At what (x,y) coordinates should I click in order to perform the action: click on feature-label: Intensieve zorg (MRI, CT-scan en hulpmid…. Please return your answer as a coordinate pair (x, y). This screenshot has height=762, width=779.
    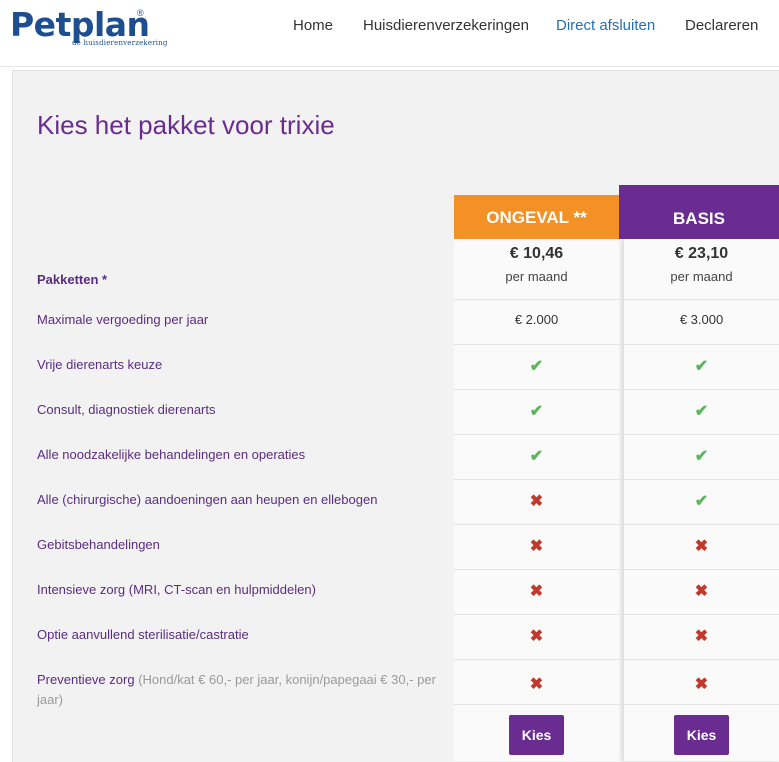
    Looking at the image, I should click on (176, 589).